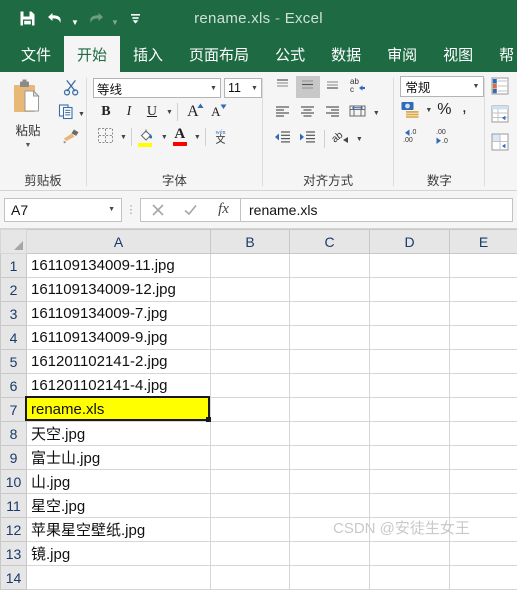 The image size is (517, 590). Describe the element at coordinates (95, 18) in the screenshot. I see `redo-icon` at that location.